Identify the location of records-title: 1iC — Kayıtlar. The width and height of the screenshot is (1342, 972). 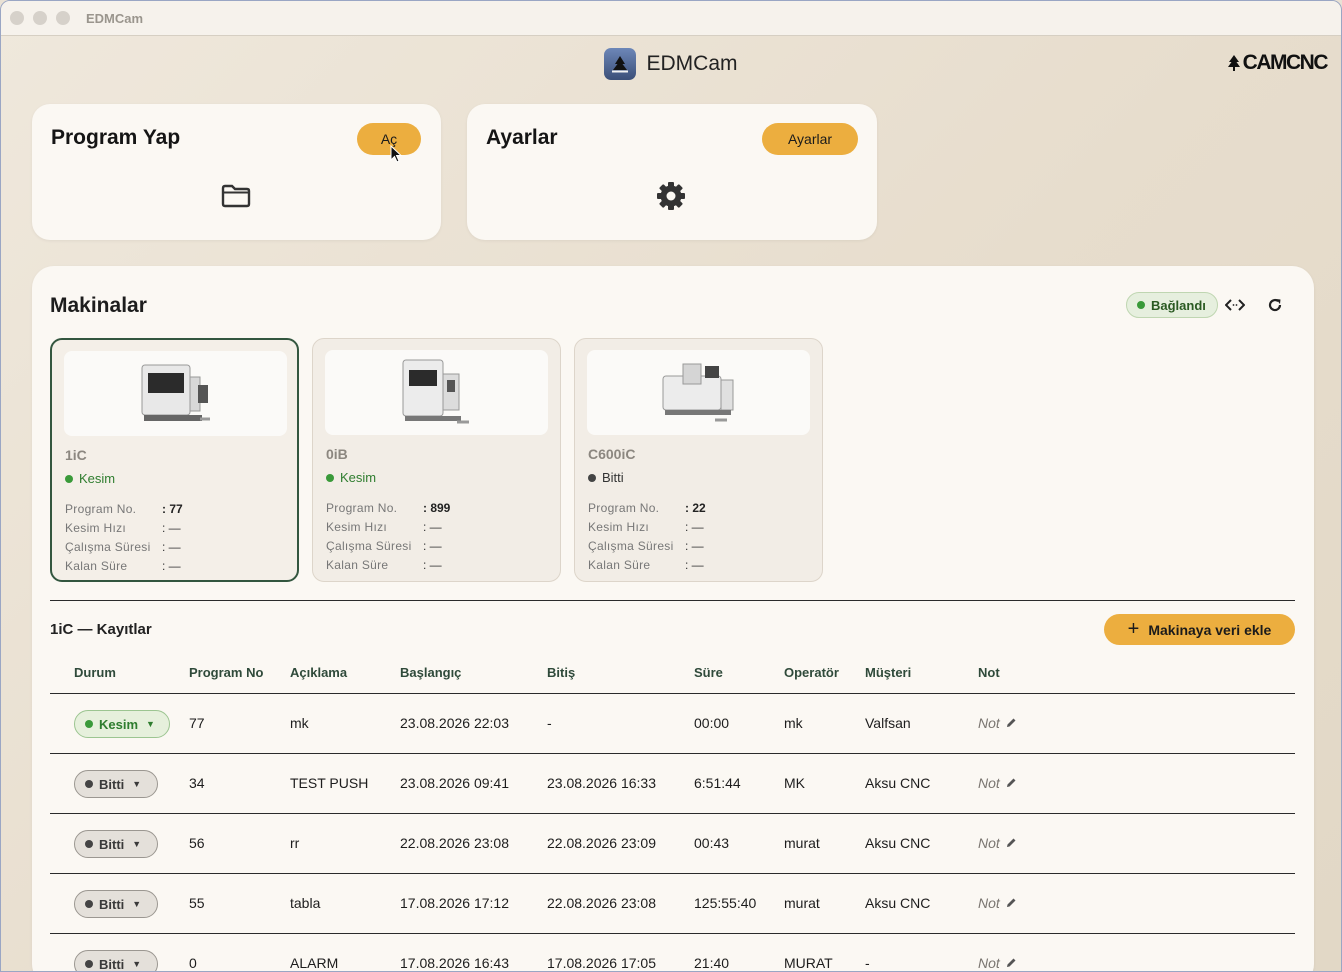
(101, 629).